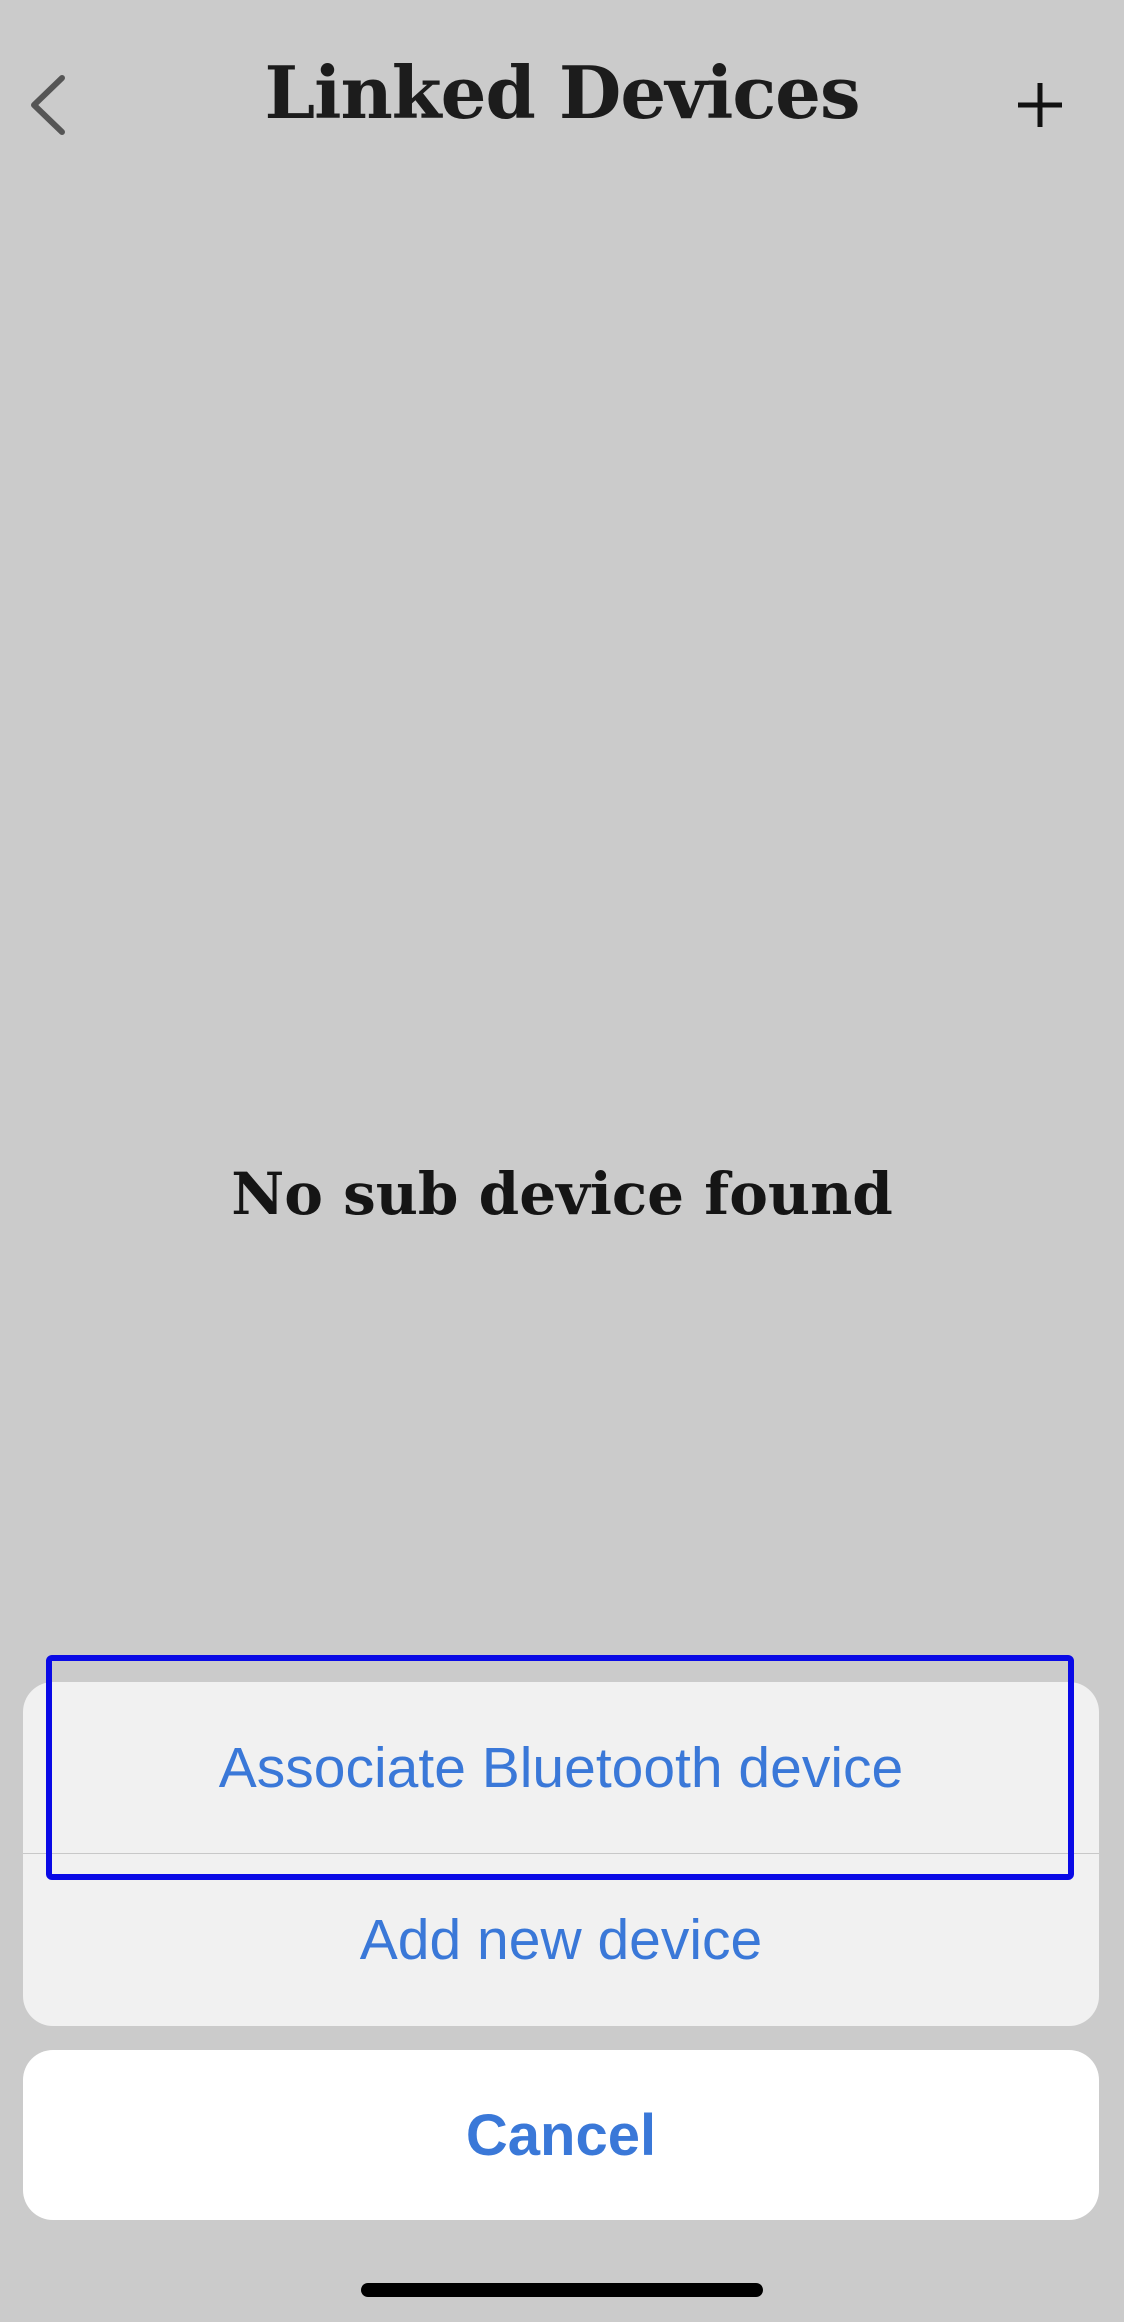  Describe the element at coordinates (561, 1768) in the screenshot. I see `associate-bluetooth-device-option: Associate Bluetooth device` at that location.